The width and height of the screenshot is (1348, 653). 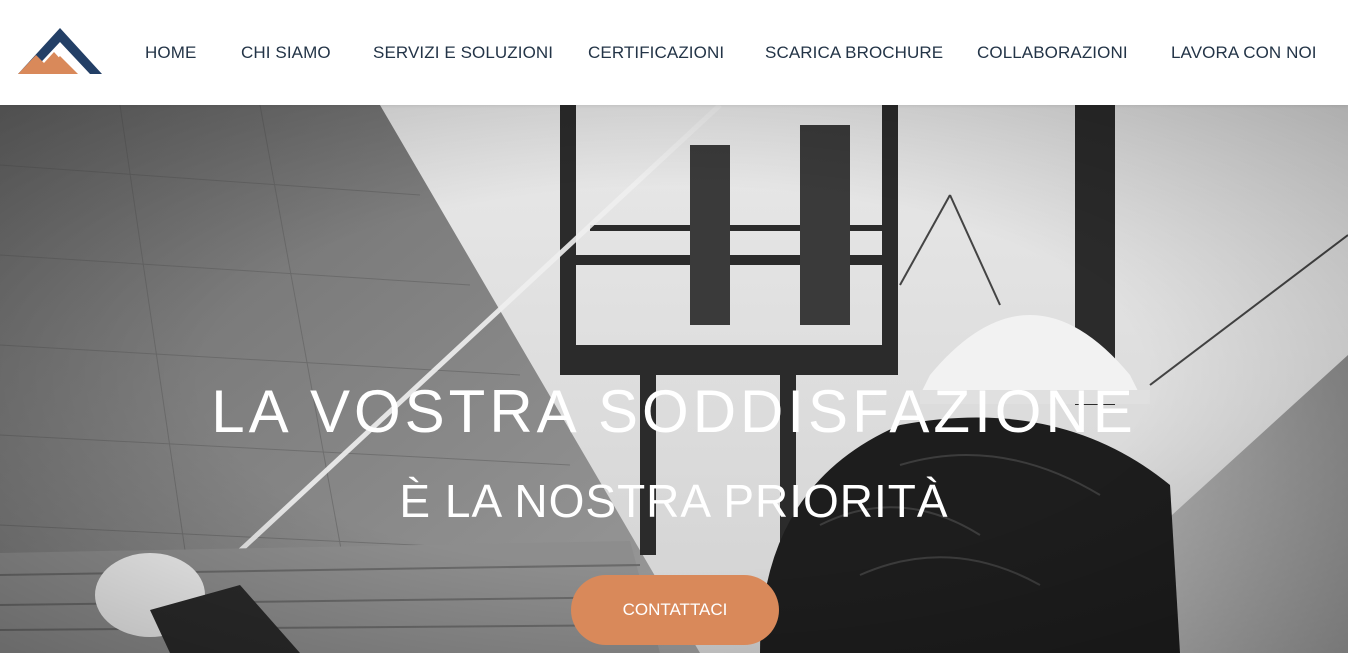 I want to click on nav-item-chi-siamo: CHI SIAMO, so click(x=286, y=53).